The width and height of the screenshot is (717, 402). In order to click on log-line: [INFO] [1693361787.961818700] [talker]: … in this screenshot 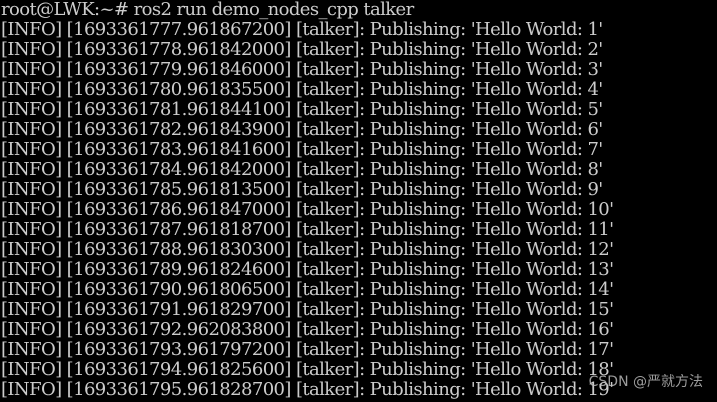, I will do `click(307, 229)`.